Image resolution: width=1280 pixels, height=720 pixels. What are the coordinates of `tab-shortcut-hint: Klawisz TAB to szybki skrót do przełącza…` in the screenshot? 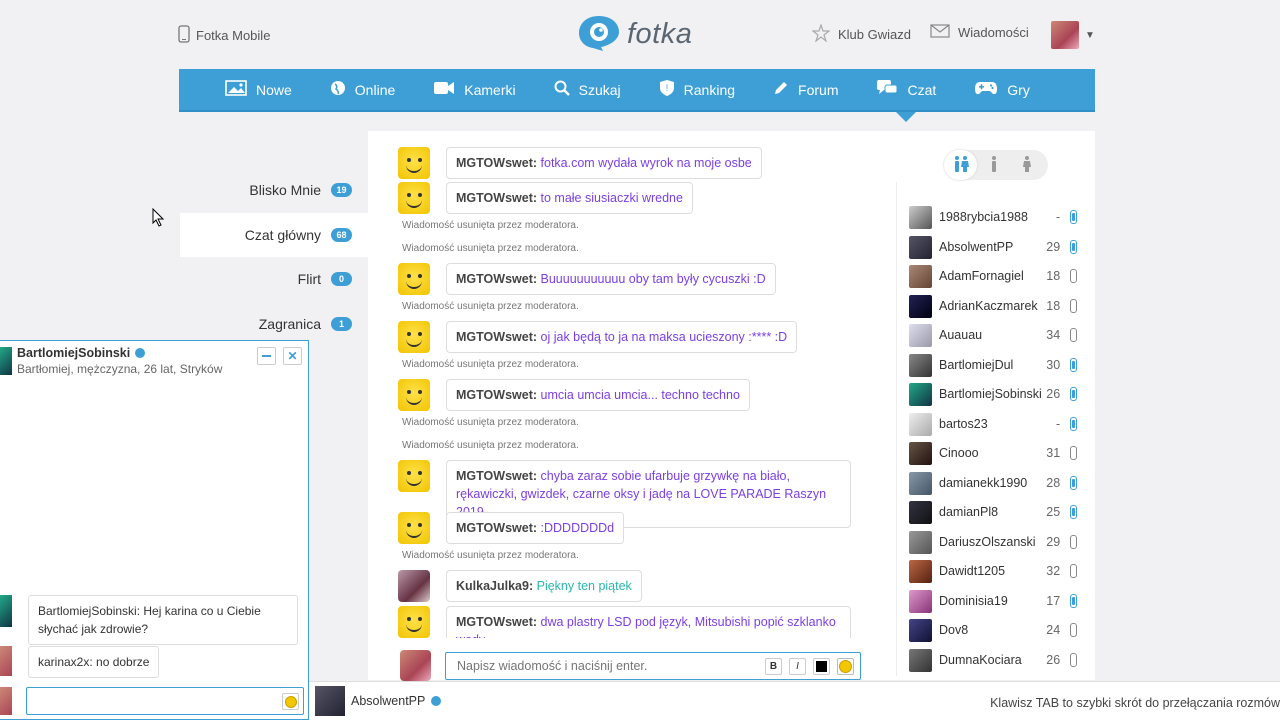 It's located at (1135, 703).